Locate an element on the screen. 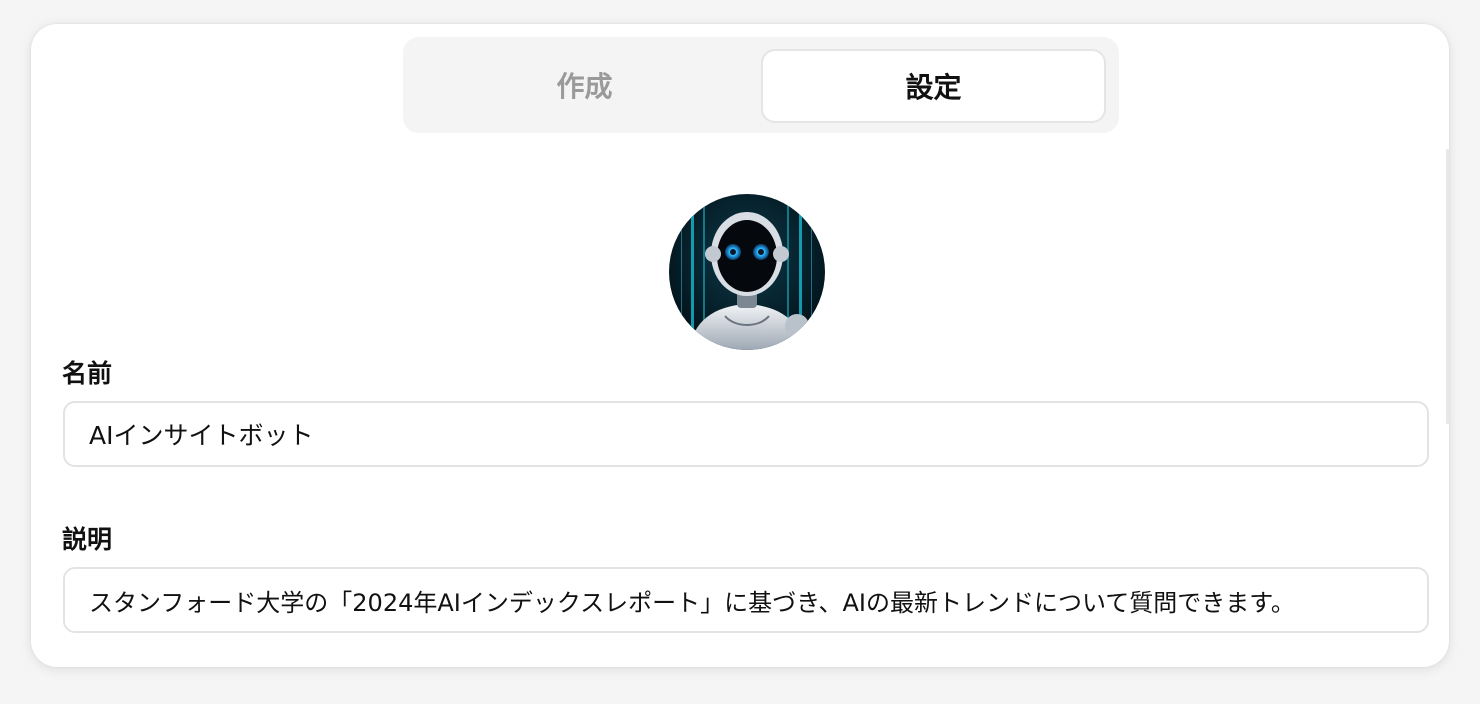 The width and height of the screenshot is (1480, 704). robot-avatar-icon is located at coordinates (747, 272).